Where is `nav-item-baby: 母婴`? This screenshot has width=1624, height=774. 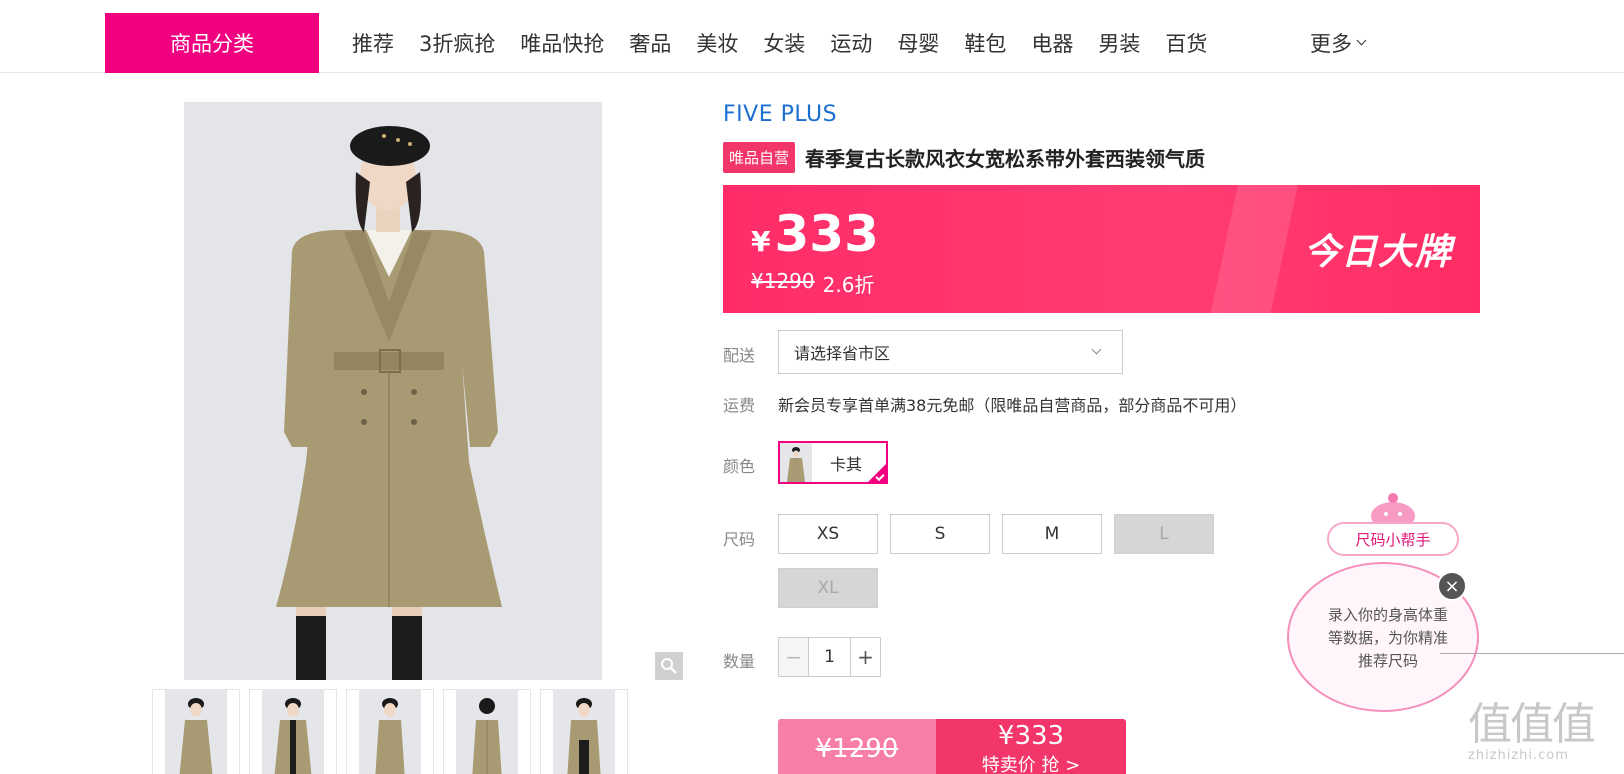 nav-item-baby: 母婴 is located at coordinates (918, 43).